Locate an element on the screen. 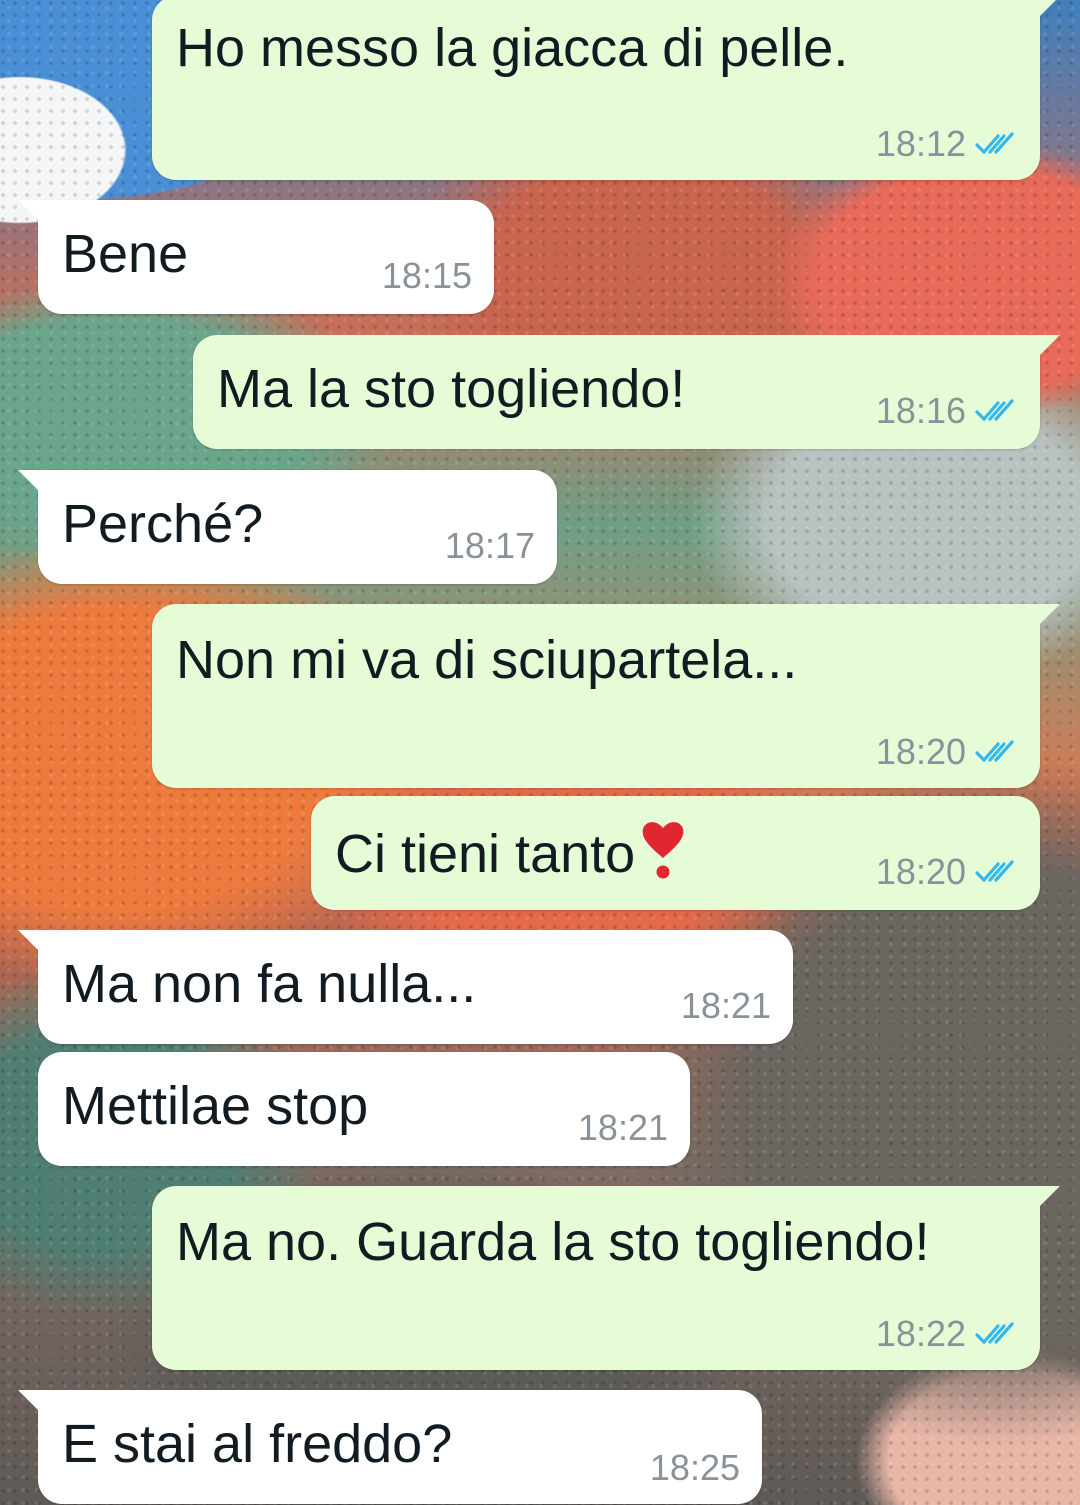 Image resolution: width=1080 pixels, height=1505 pixels. message-time: 18:15 is located at coordinates (426, 275).